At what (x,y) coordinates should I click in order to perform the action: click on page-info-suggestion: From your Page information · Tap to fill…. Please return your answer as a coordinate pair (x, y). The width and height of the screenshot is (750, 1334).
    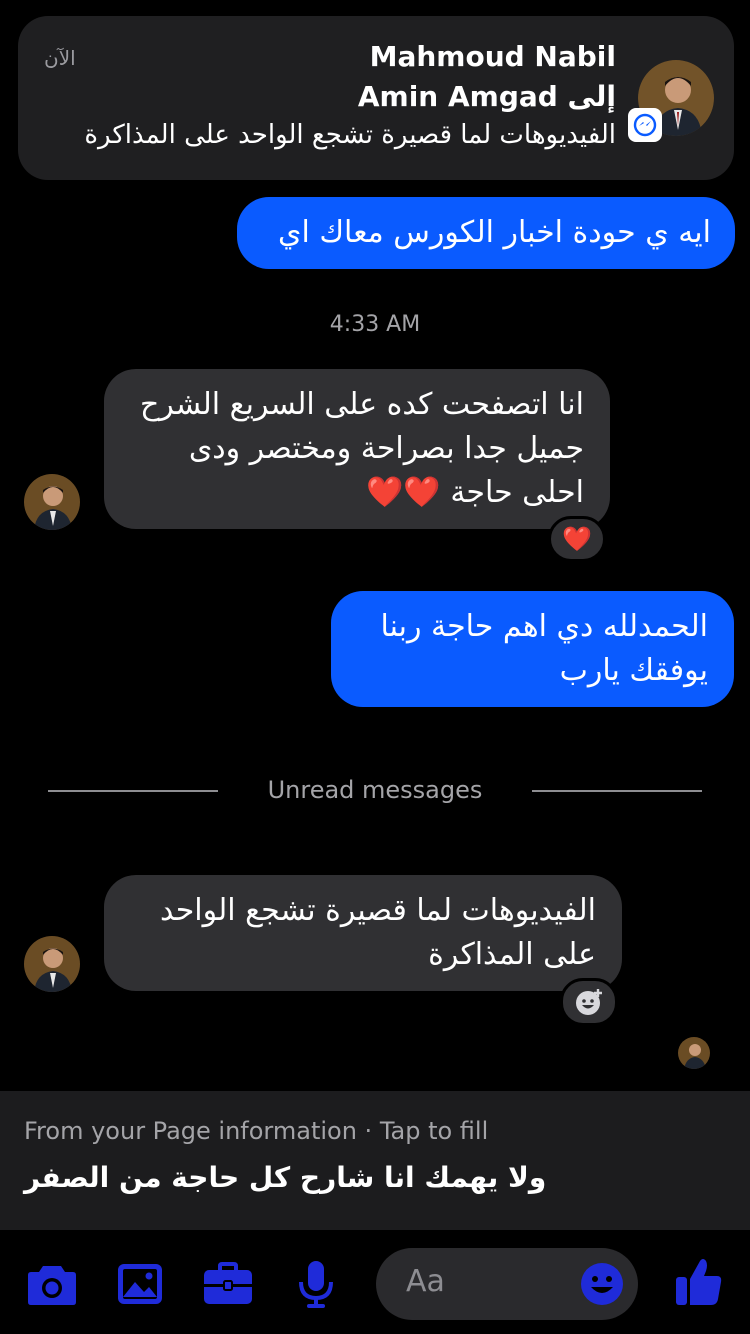
    Looking at the image, I should click on (375, 1160).